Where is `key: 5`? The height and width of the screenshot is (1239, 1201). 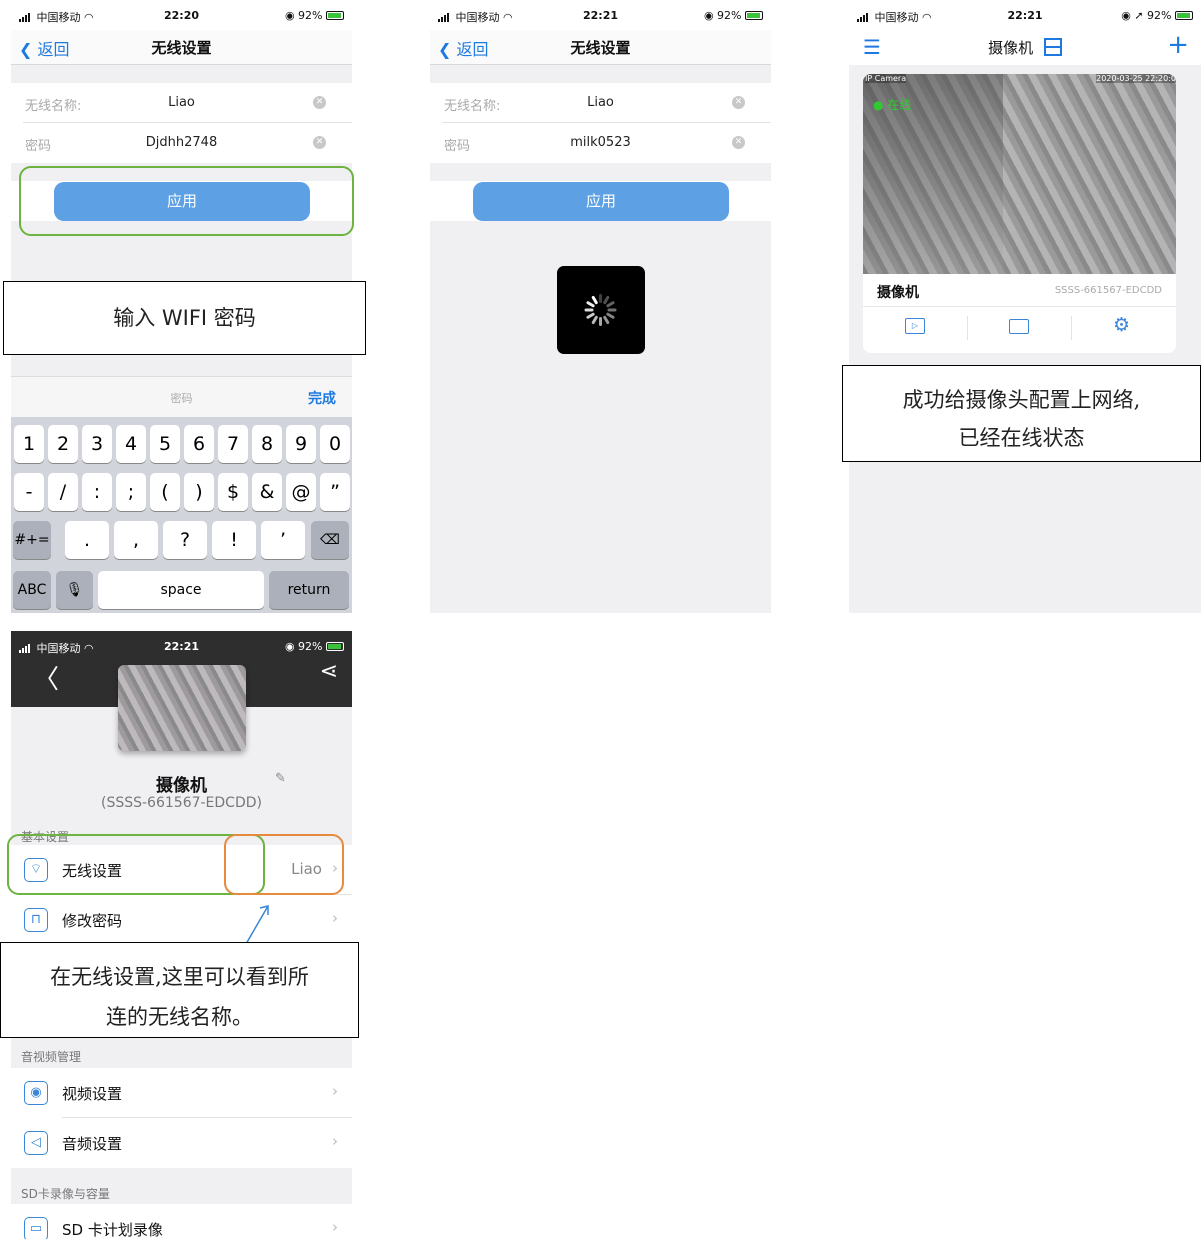 key: 5 is located at coordinates (165, 444).